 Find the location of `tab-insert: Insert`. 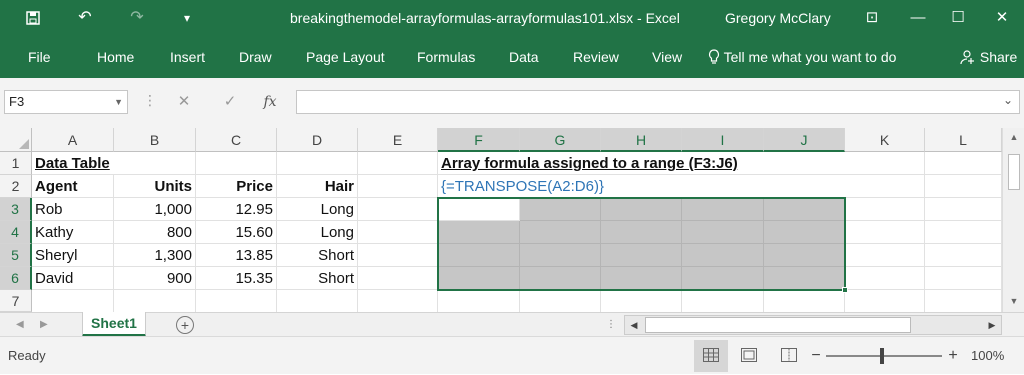

tab-insert: Insert is located at coordinates (187, 57).